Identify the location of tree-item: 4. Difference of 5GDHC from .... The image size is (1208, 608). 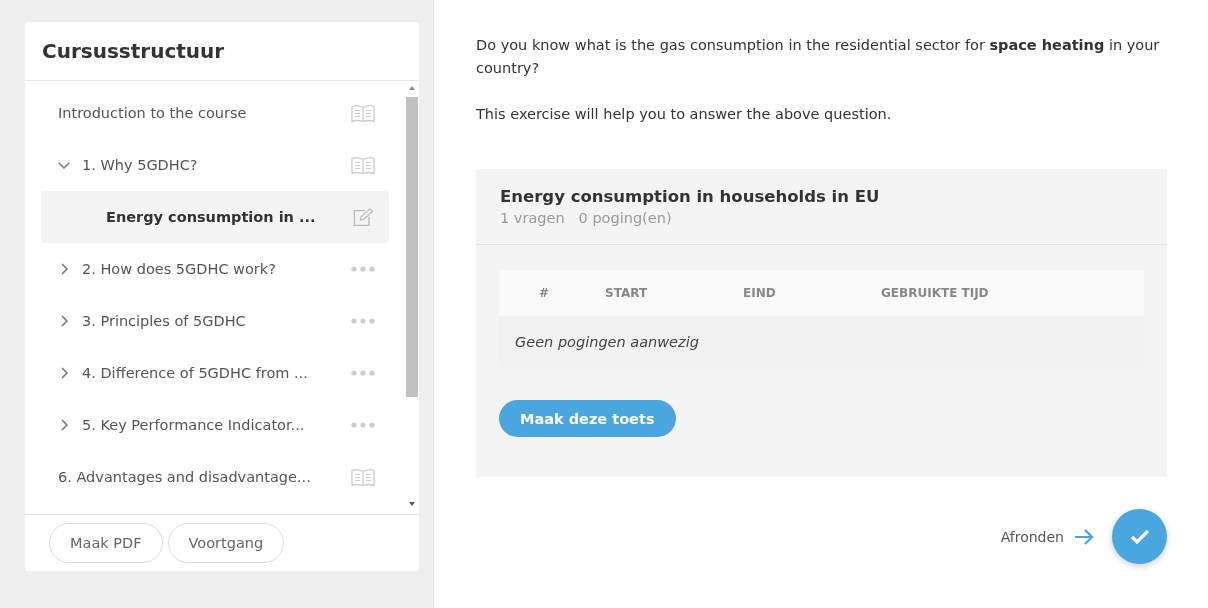
(215, 373).